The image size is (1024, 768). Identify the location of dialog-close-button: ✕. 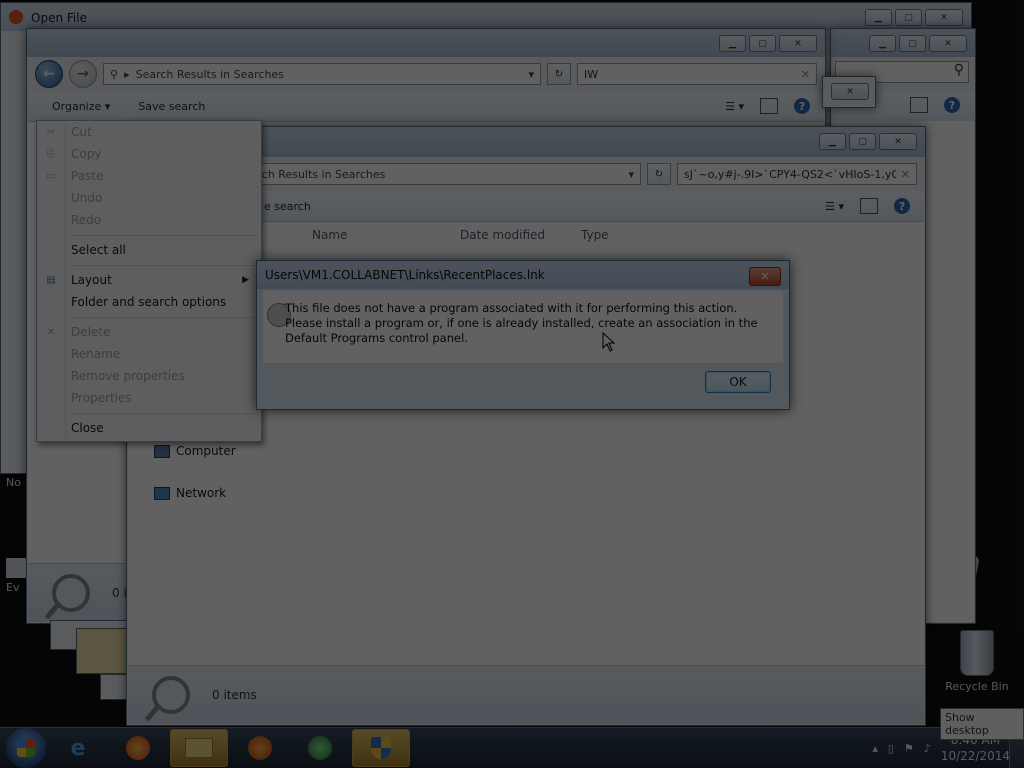
(765, 276).